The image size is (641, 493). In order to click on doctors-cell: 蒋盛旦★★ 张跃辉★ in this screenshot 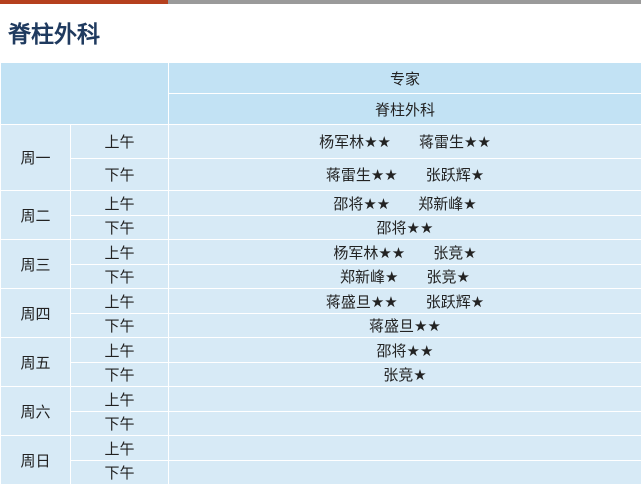, I will do `click(404, 301)`.